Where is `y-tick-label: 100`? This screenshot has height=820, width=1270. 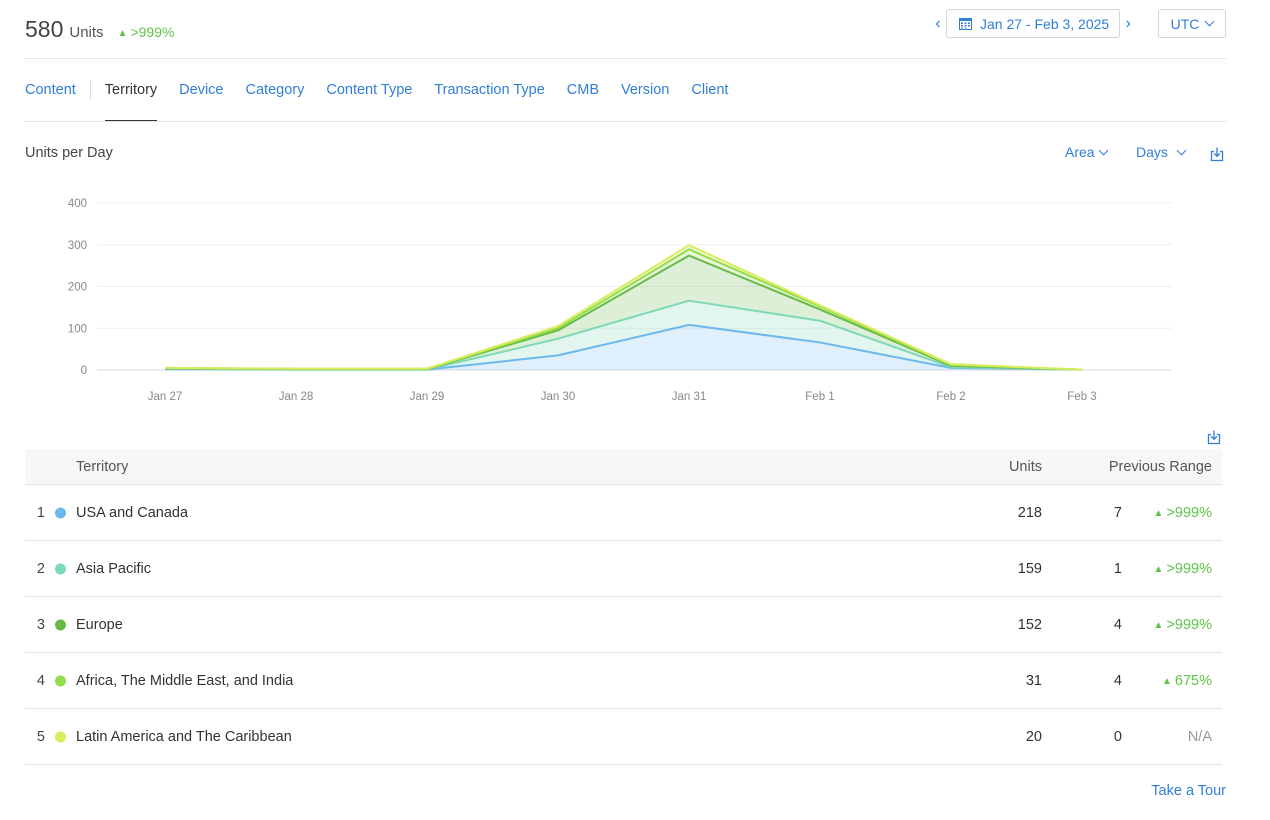 y-tick-label: 100 is located at coordinates (77, 329).